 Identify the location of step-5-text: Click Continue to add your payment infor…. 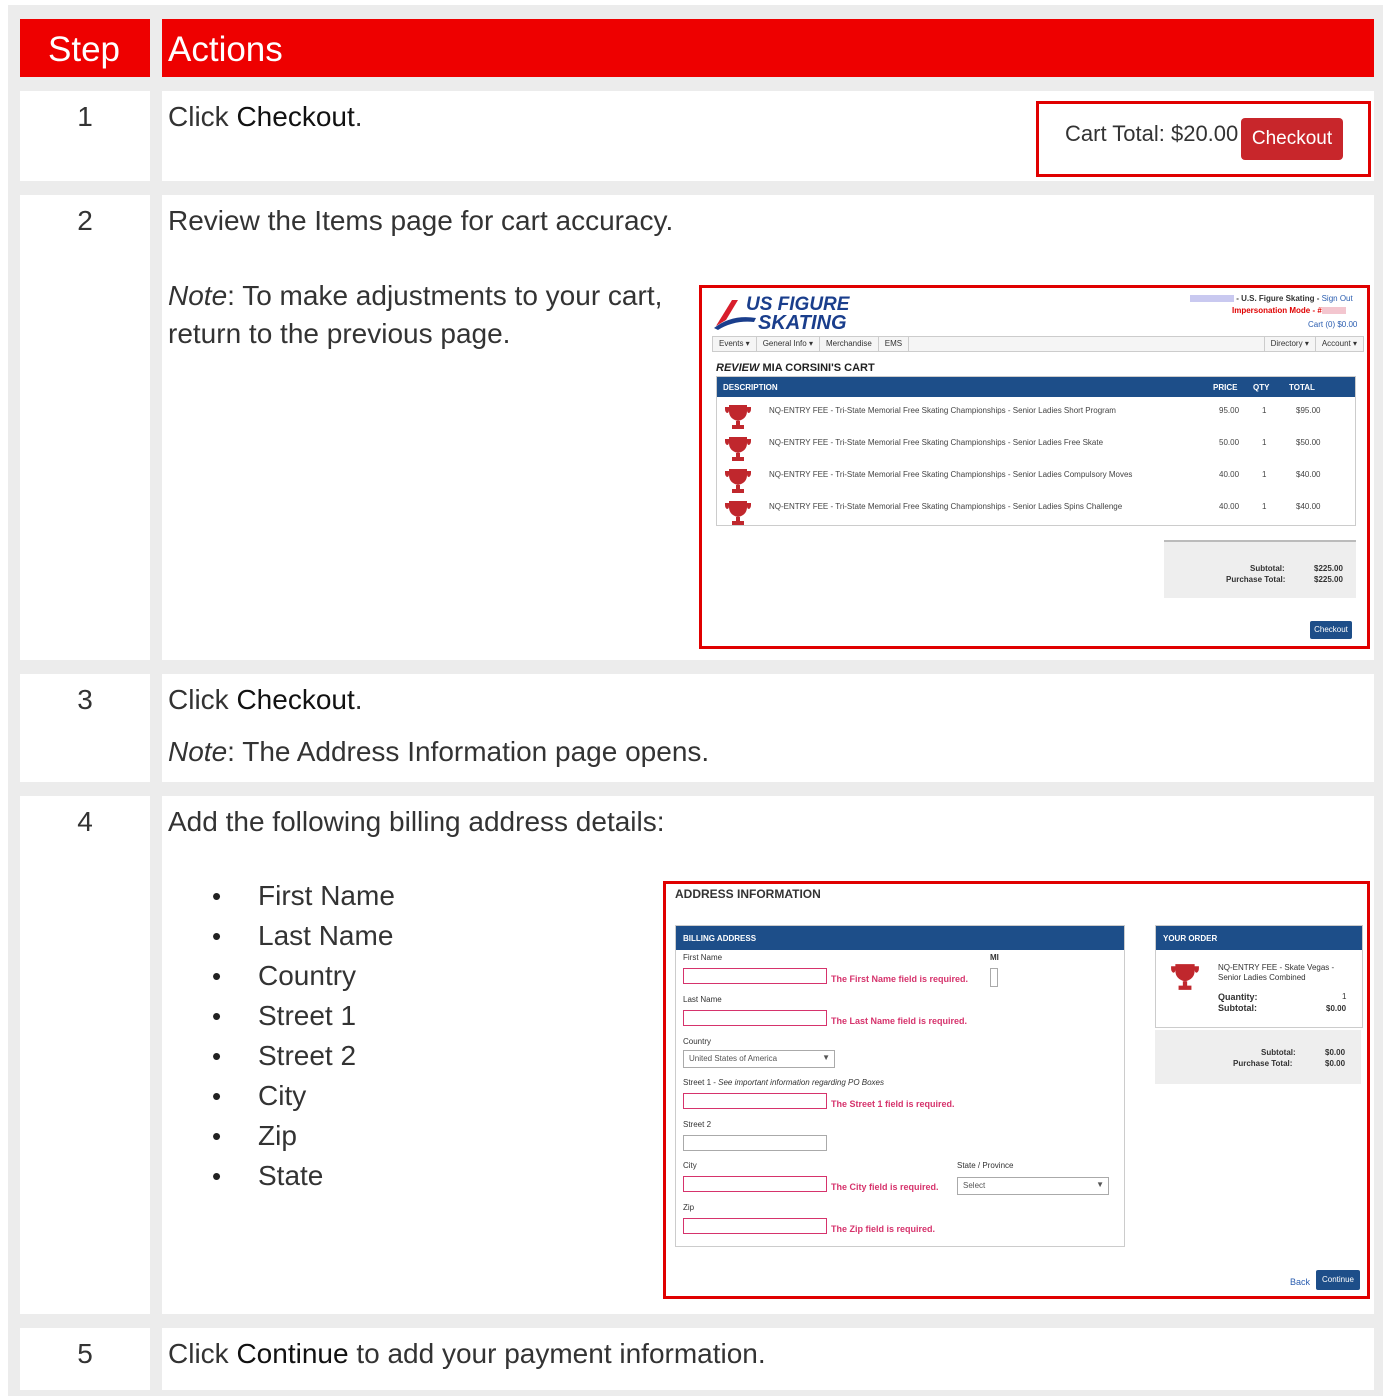
(467, 1353).